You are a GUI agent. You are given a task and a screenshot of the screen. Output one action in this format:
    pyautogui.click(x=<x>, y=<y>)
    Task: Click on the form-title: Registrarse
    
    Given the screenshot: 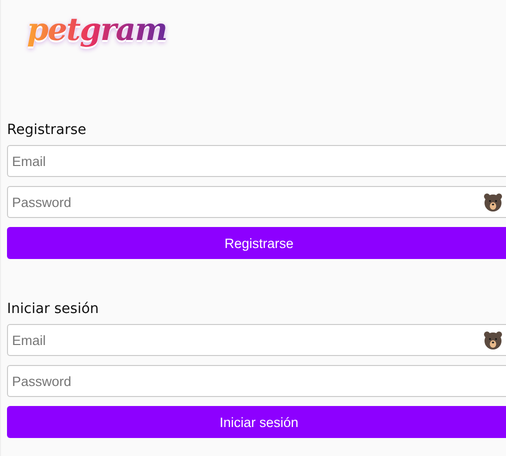 What is the action you would take?
    pyautogui.click(x=47, y=130)
    